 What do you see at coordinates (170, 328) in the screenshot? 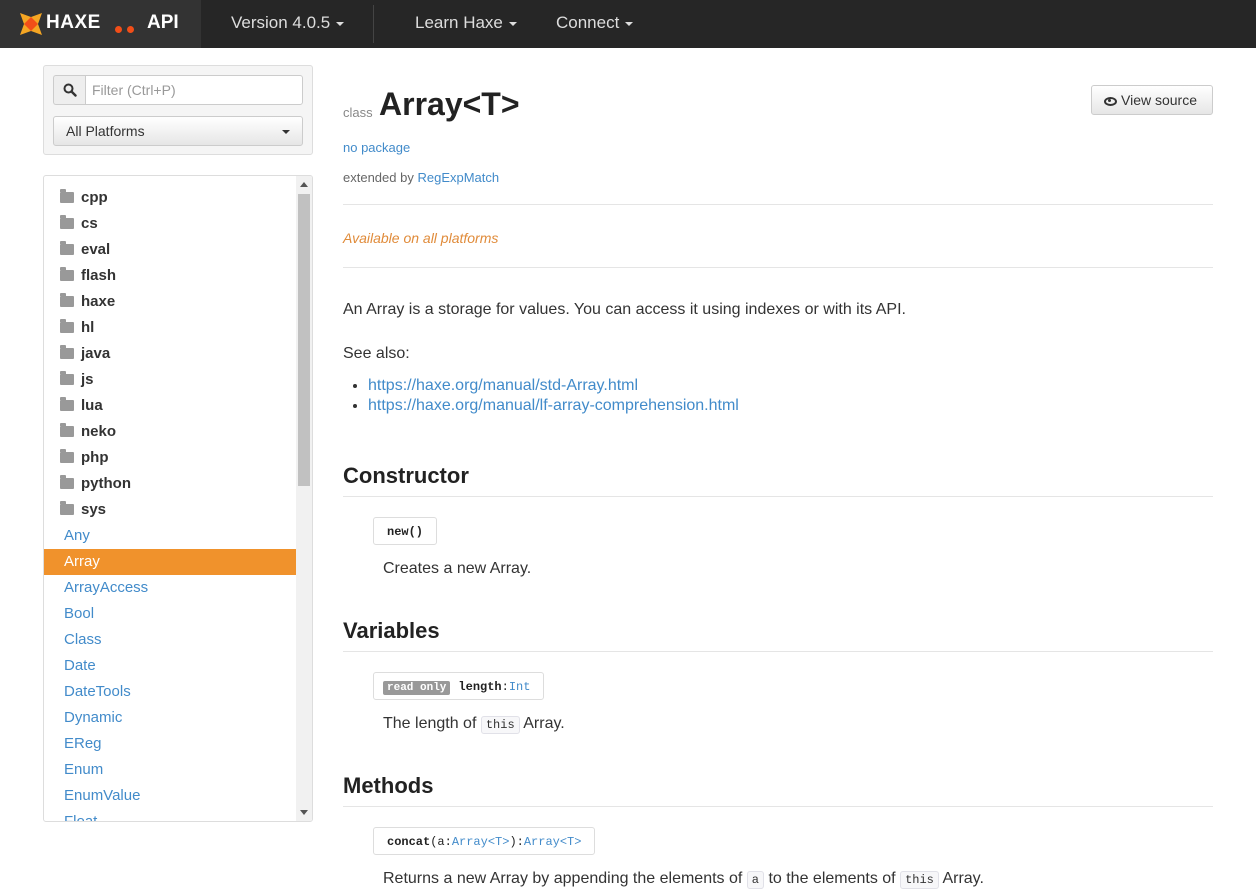
I see `package-item: hl` at bounding box center [170, 328].